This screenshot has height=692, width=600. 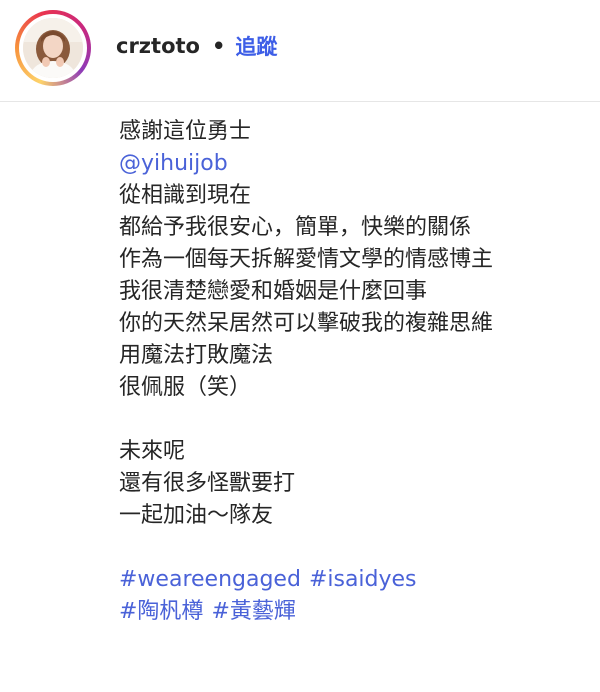 I want to click on post-header: crztoto • 追蹤, so click(x=300, y=51).